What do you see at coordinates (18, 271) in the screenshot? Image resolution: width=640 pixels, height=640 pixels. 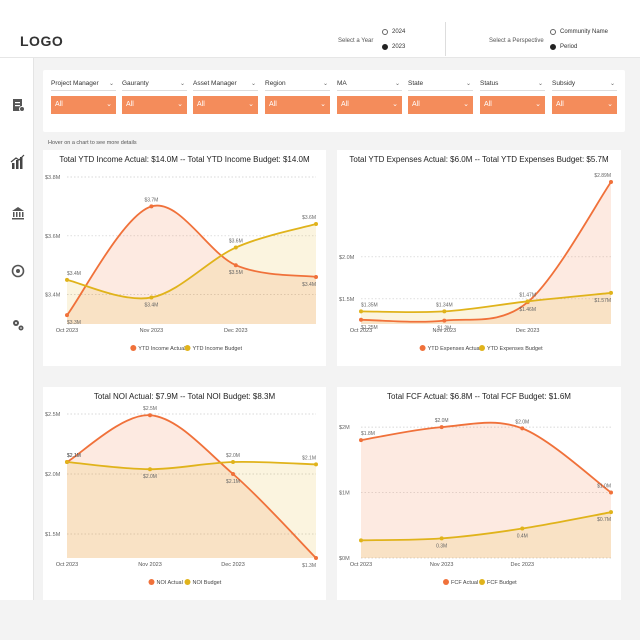 I see `at-sign-icon` at bounding box center [18, 271].